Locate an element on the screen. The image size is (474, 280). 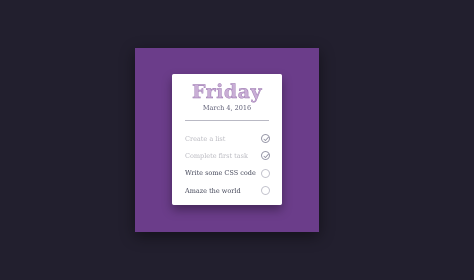
date-subtitle: March 4, 2016 is located at coordinates (227, 108).